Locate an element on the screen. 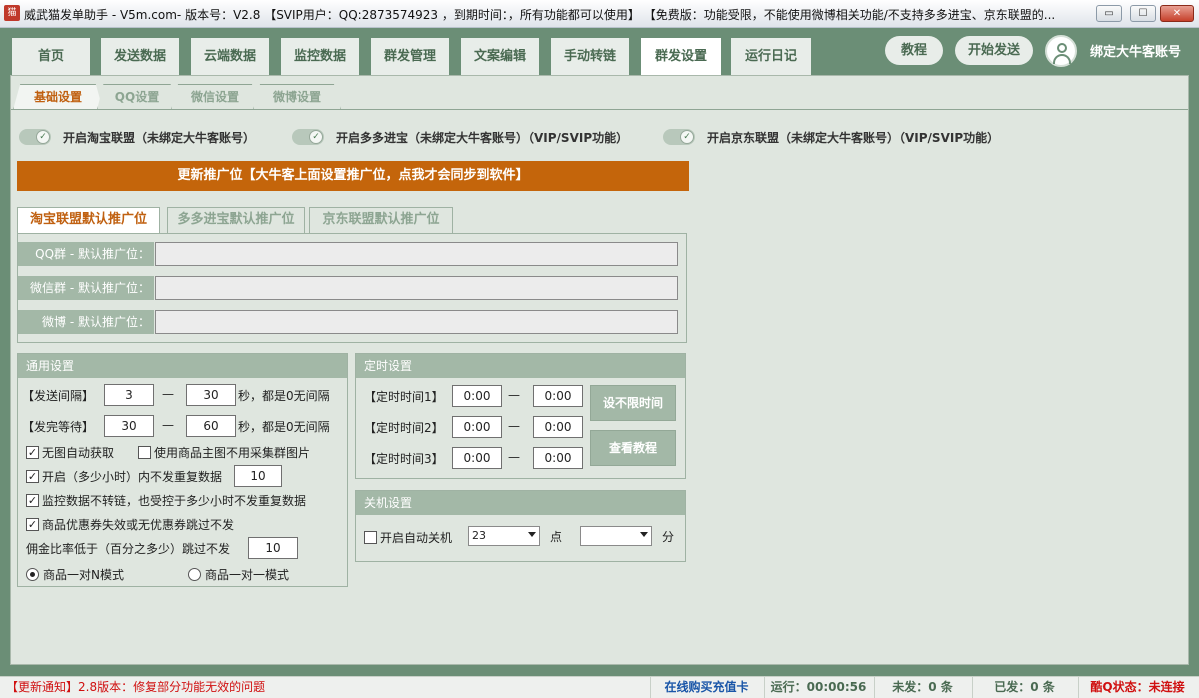 This screenshot has height=698, width=1199. mode-11-radio: 商品一对一模式 is located at coordinates (238, 574).